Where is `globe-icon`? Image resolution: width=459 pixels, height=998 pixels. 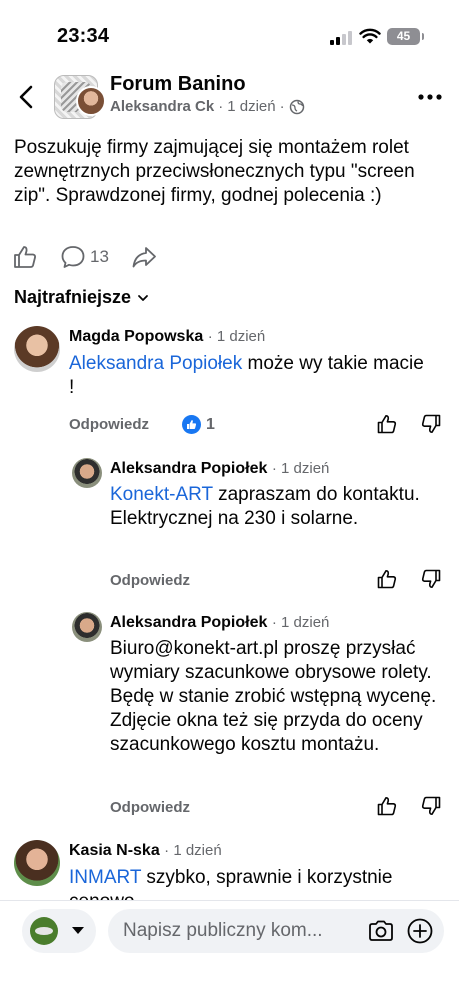 globe-icon is located at coordinates (296, 106).